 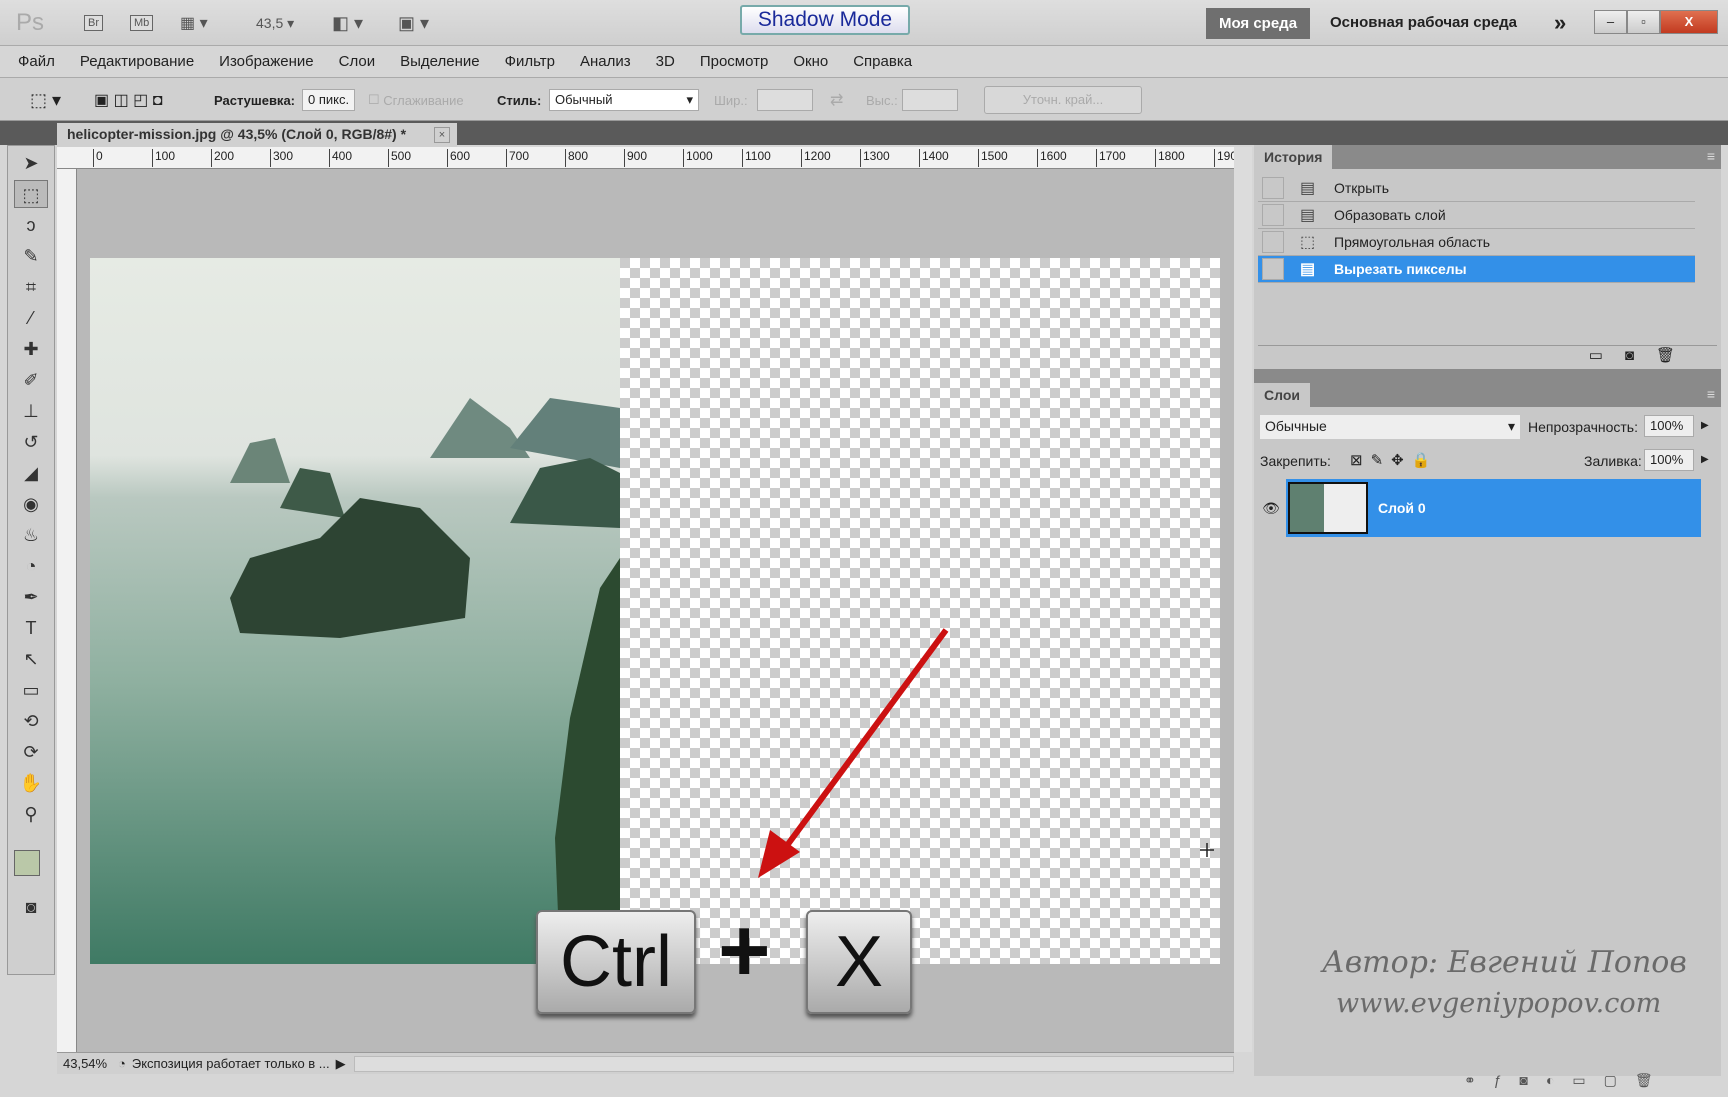 What do you see at coordinates (1504, 962) in the screenshot?
I see `author-watermark: Автор: Евгений Попов` at bounding box center [1504, 962].